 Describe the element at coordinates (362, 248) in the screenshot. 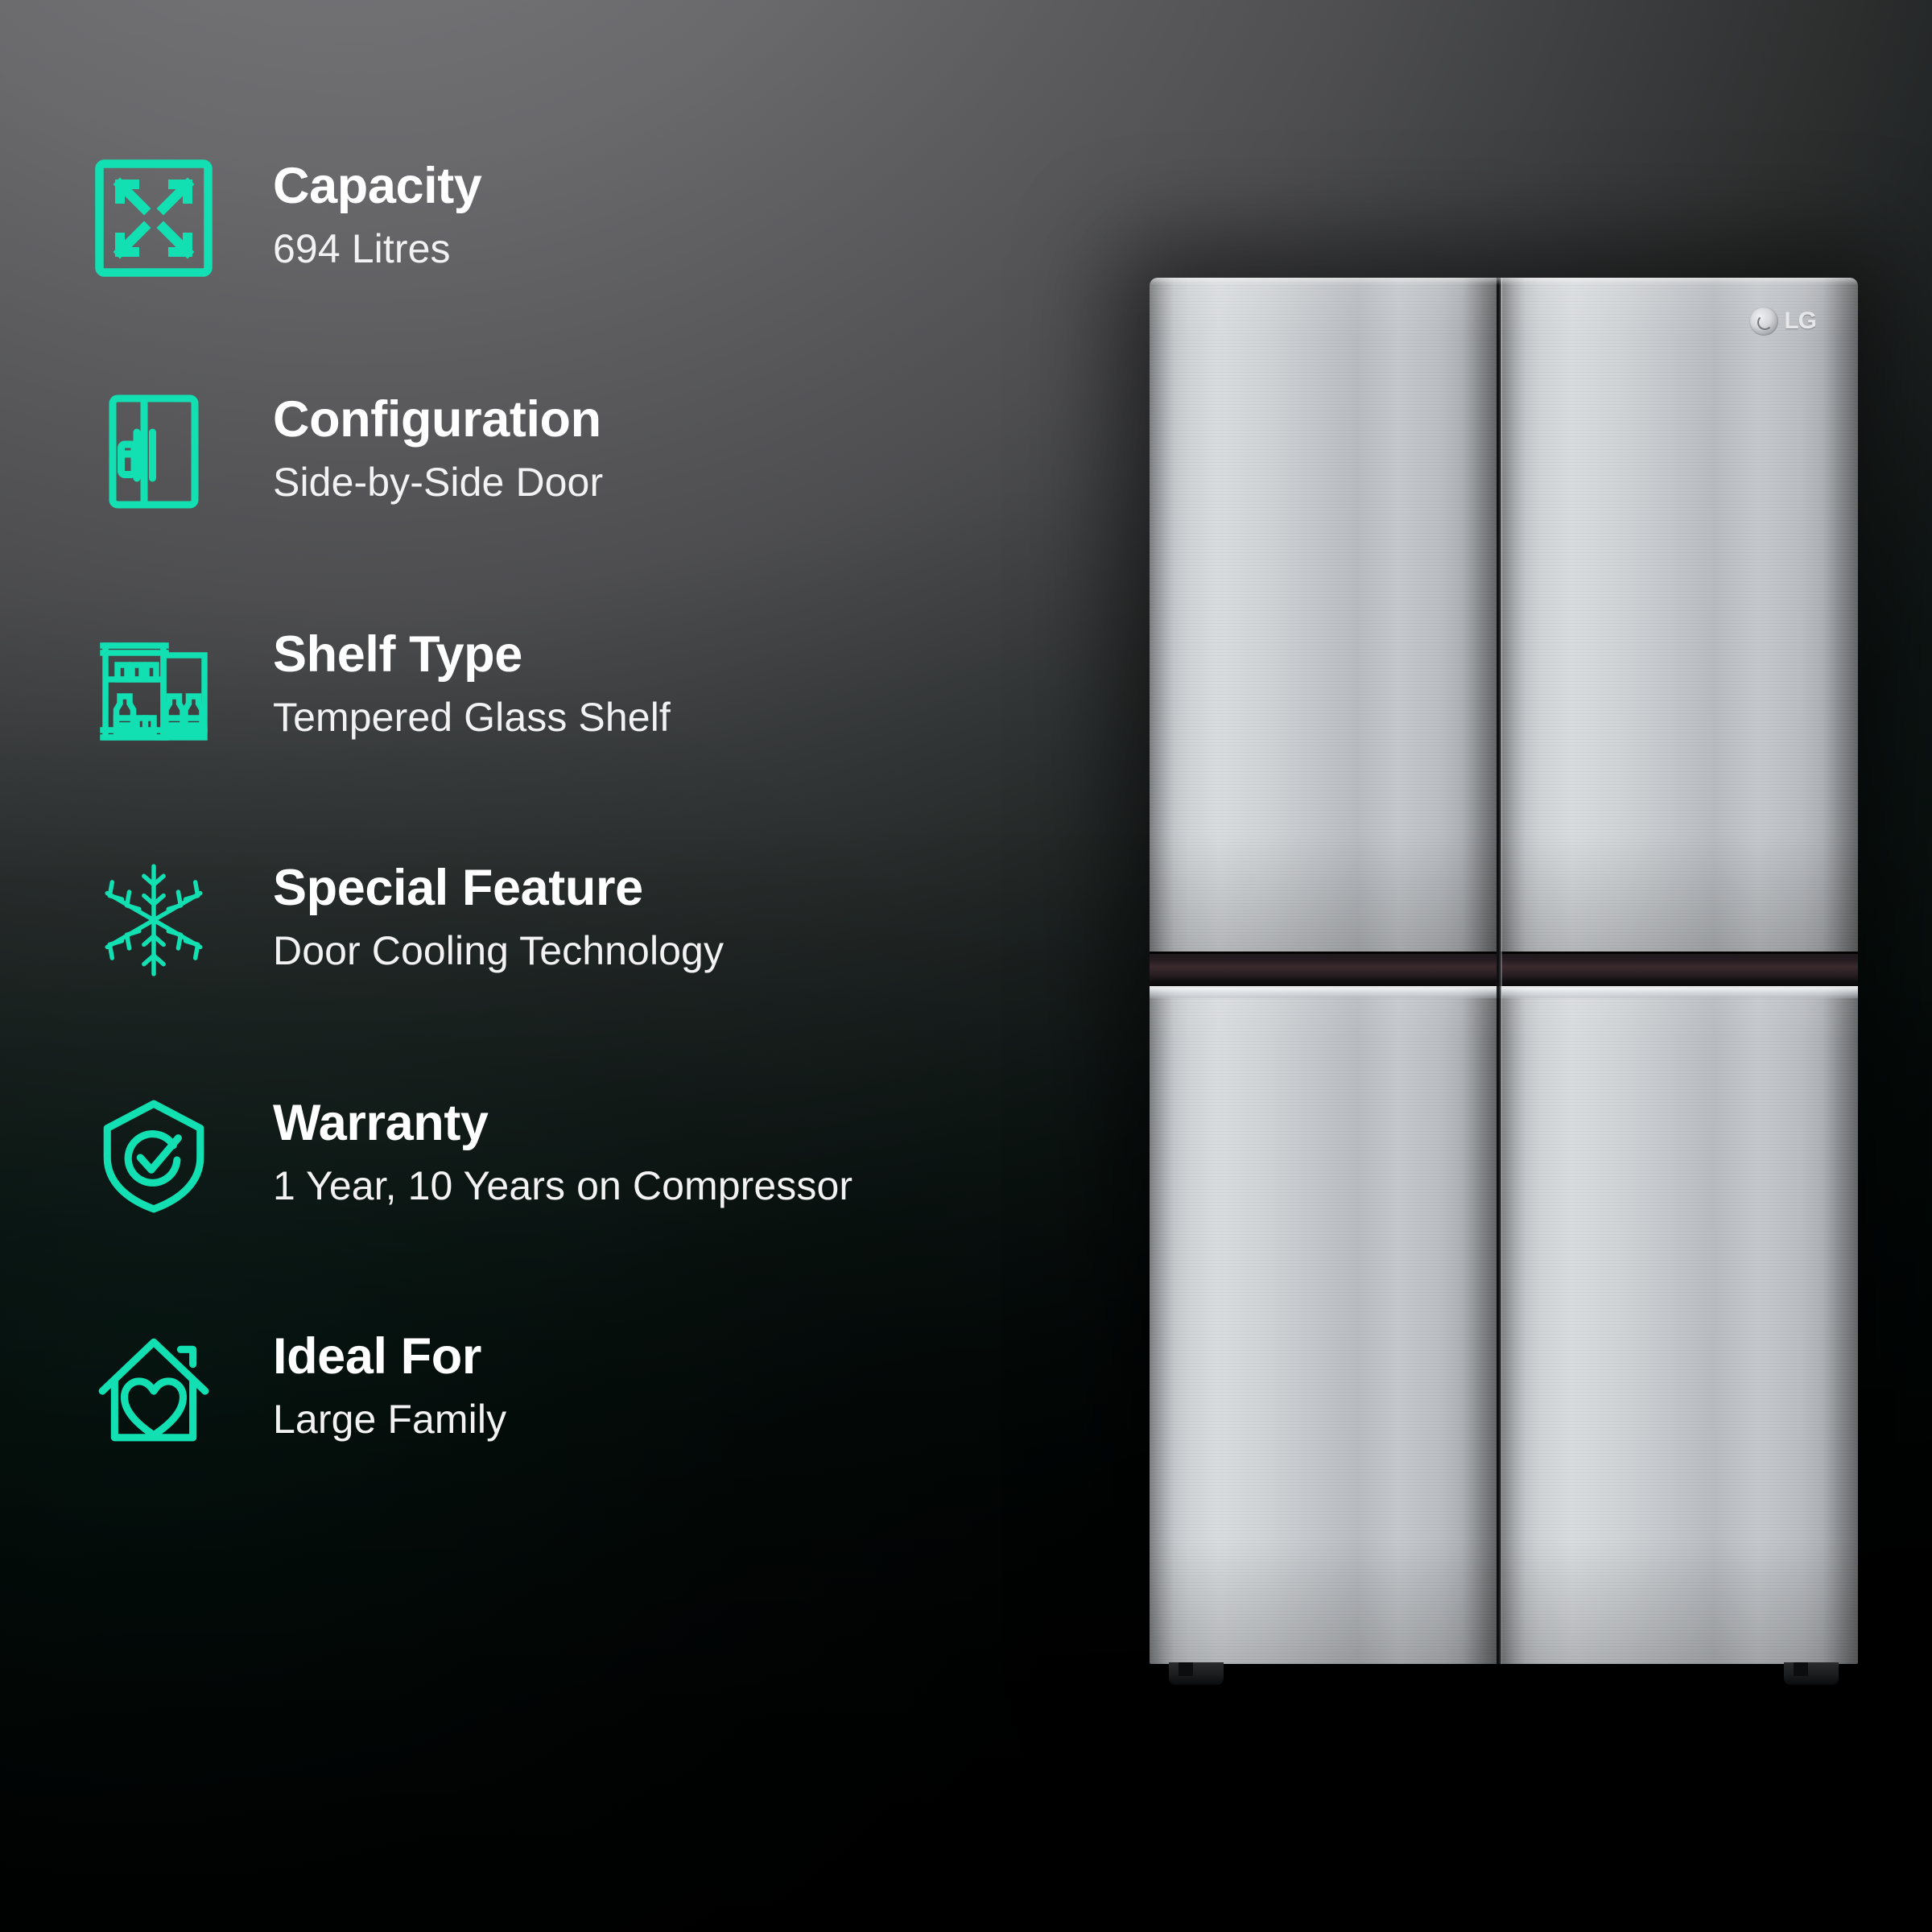

I see `spec-value: 694 Litres` at that location.